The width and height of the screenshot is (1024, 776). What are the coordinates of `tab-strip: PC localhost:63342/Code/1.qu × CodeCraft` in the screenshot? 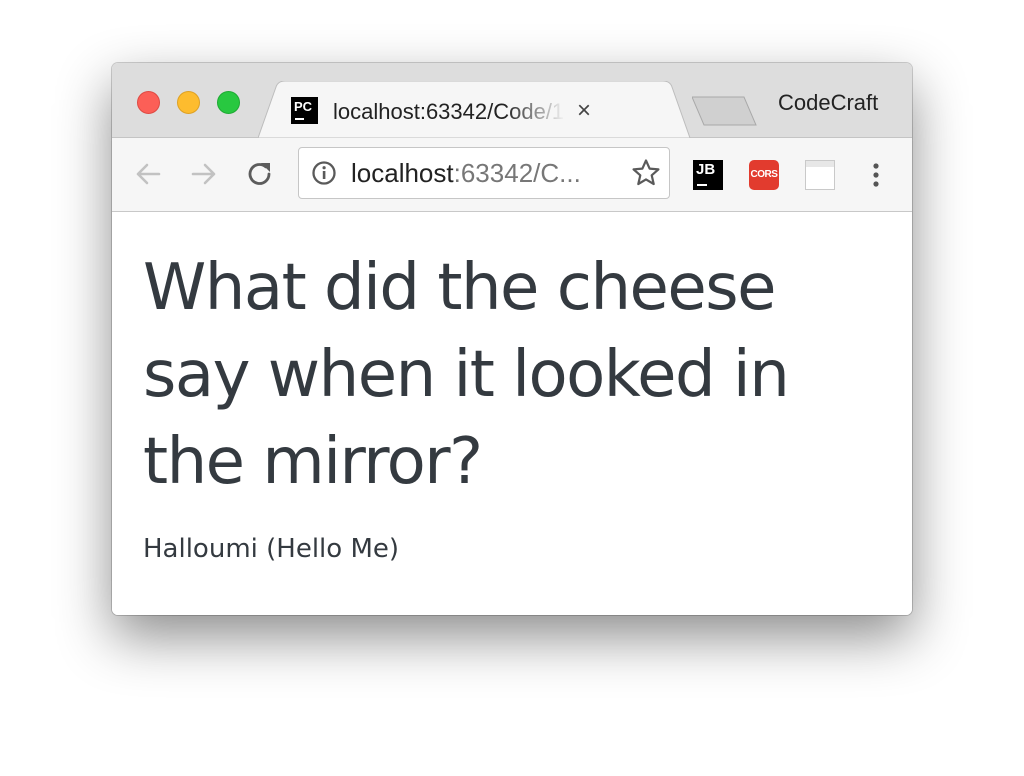 It's located at (512, 100).